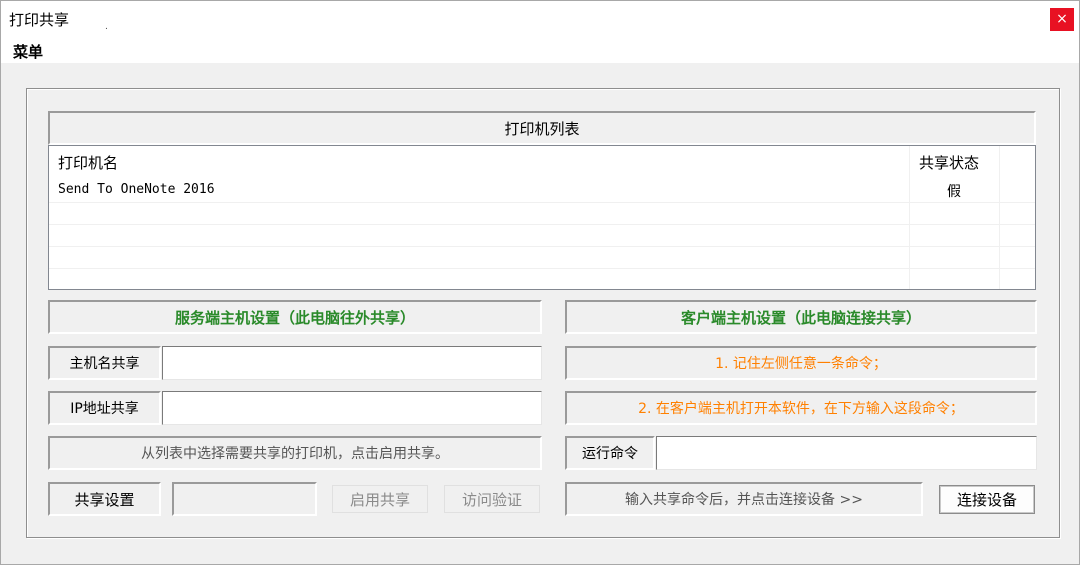 This screenshot has height=565, width=1080. Describe the element at coordinates (987, 499) in the screenshot. I see `connect-device-button: 连接设备` at that location.